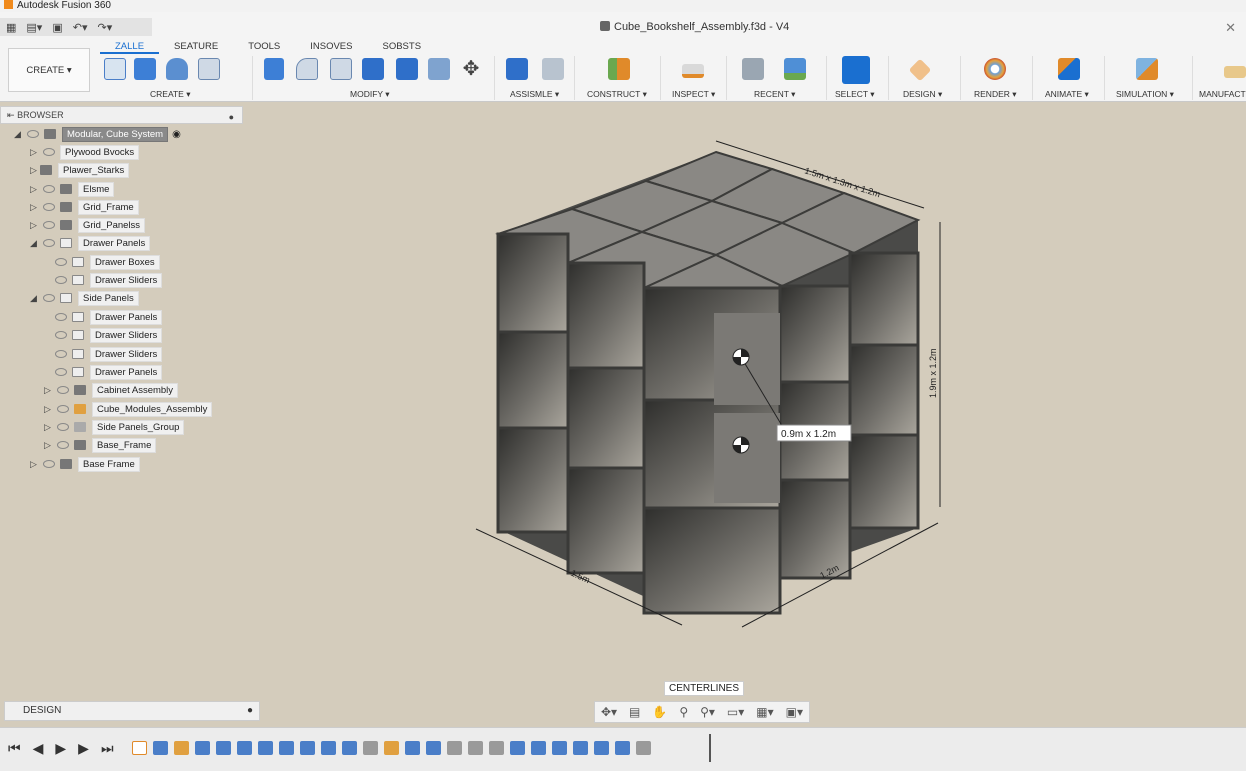 The width and height of the screenshot is (1246, 771). Describe the element at coordinates (693, 94) in the screenshot. I see `inspect-group-label: INSPECT ▾` at that location.